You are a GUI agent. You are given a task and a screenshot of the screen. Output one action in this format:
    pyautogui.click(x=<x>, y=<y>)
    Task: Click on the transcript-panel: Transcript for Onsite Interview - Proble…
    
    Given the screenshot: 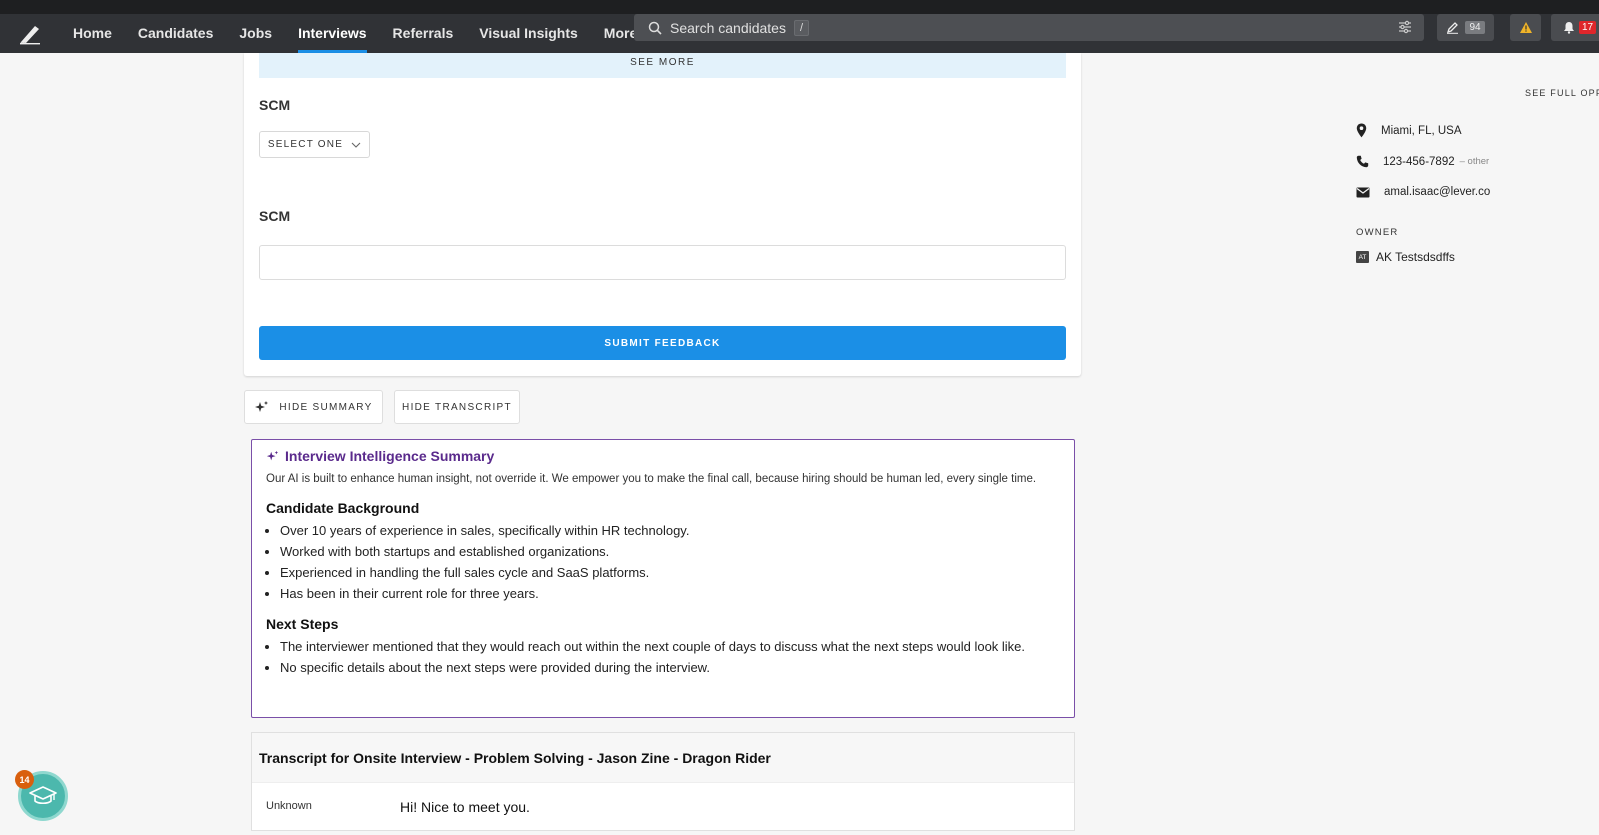 What is the action you would take?
    pyautogui.click(x=663, y=781)
    